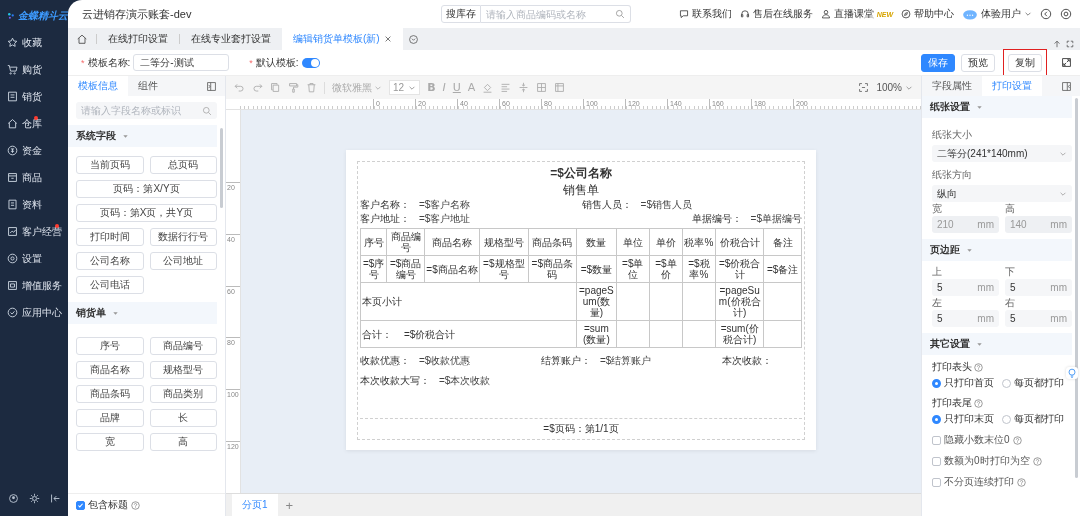 Image resolution: width=1080 pixels, height=516 pixels. What do you see at coordinates (452, 242) in the screenshot?
I see `table-header-cell: 商品名称` at bounding box center [452, 242].